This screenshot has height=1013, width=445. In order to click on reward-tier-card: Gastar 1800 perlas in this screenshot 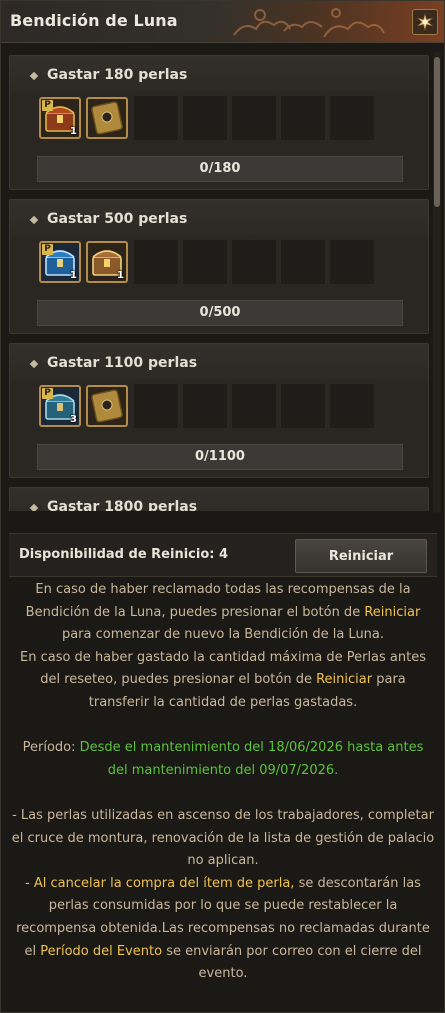, I will do `click(219, 499)`.